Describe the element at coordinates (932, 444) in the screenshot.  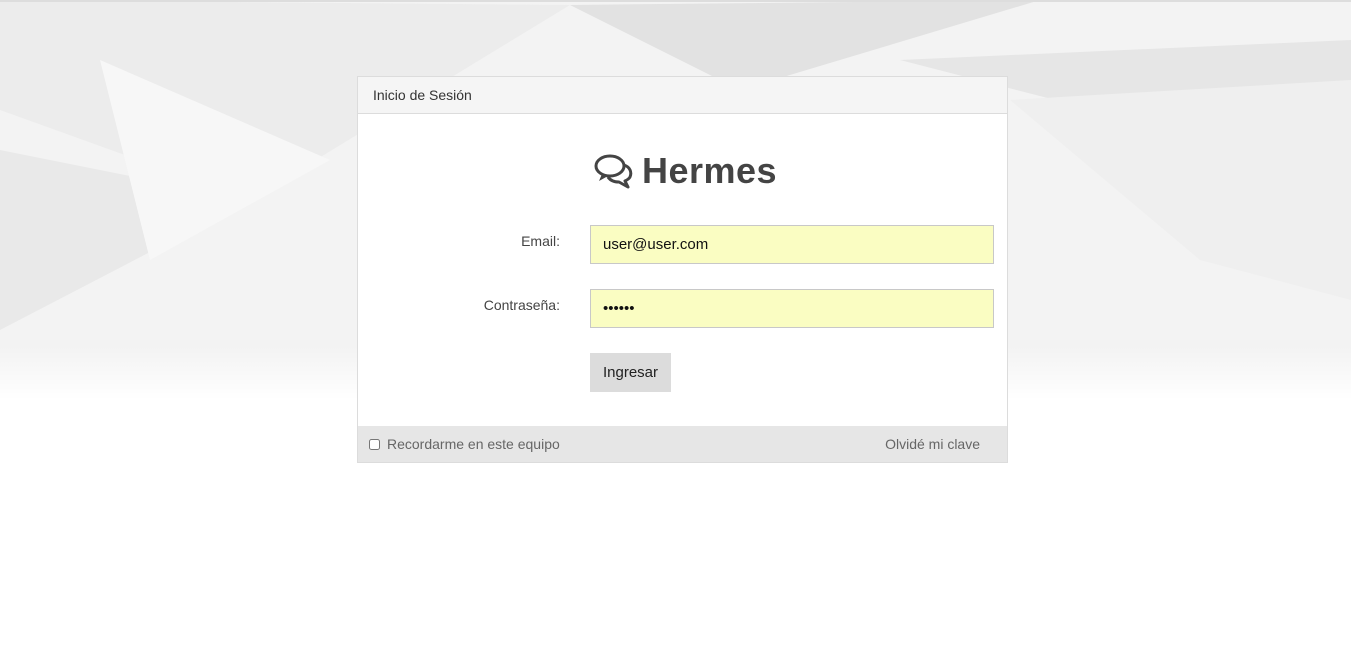
I see `forgot-password-link: Olvidé mi clave` at that location.